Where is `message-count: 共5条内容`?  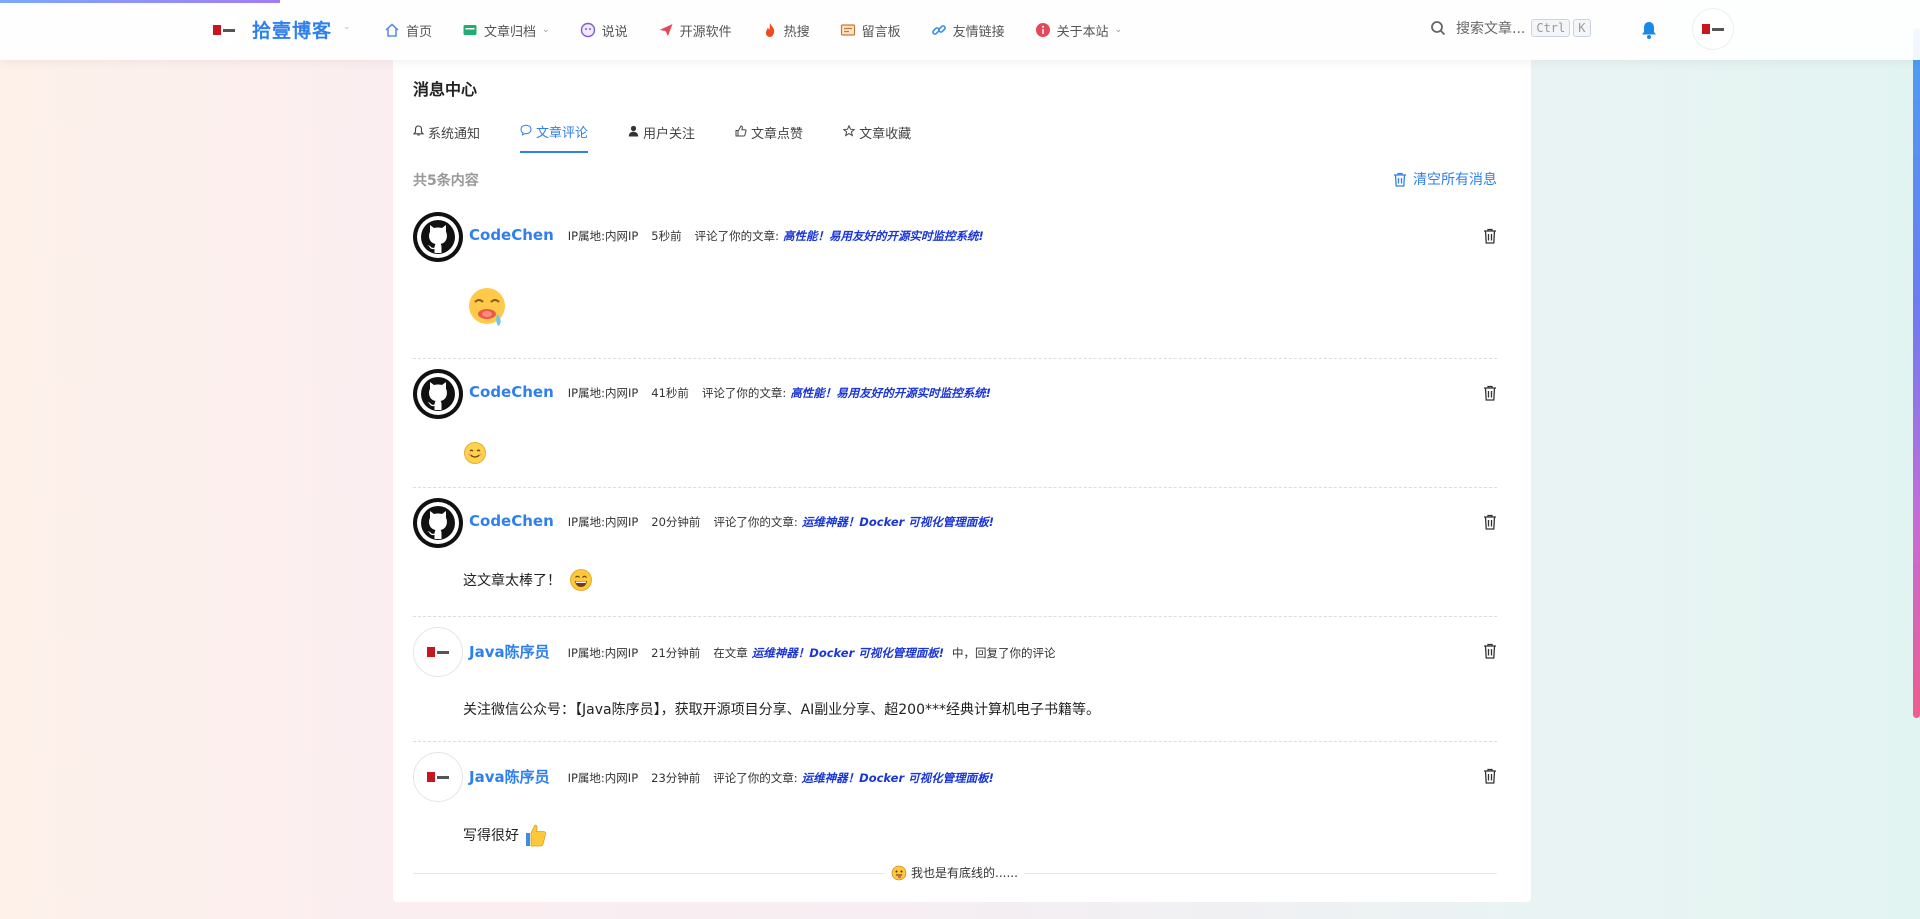 message-count: 共5条内容 is located at coordinates (446, 181).